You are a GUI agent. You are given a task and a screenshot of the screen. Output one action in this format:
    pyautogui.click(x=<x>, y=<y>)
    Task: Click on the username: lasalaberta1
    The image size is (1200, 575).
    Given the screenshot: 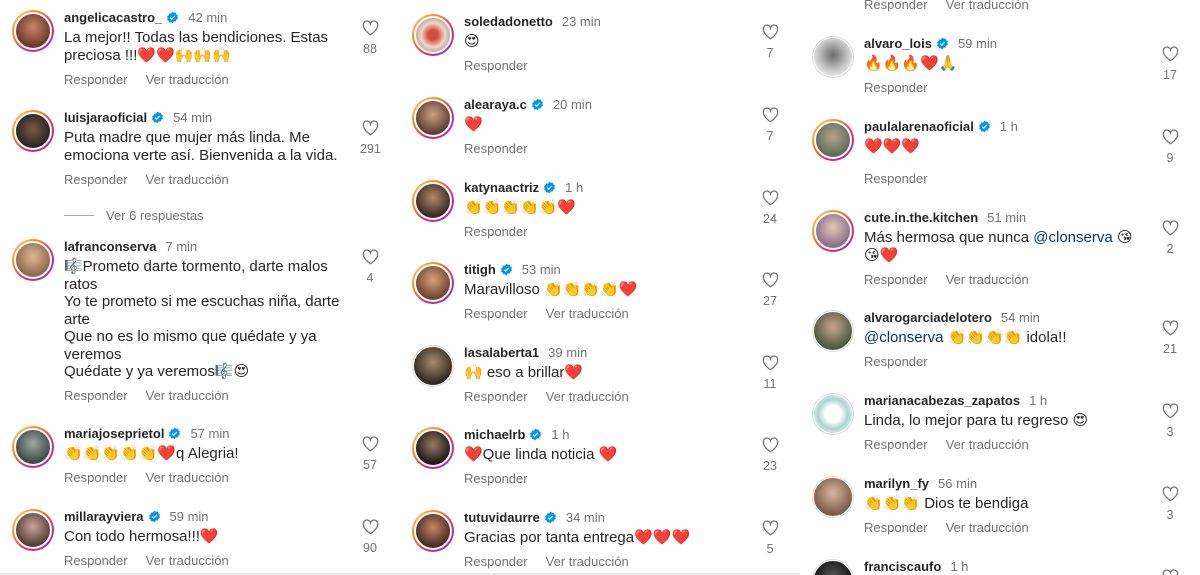 What is the action you would take?
    pyautogui.click(x=501, y=352)
    